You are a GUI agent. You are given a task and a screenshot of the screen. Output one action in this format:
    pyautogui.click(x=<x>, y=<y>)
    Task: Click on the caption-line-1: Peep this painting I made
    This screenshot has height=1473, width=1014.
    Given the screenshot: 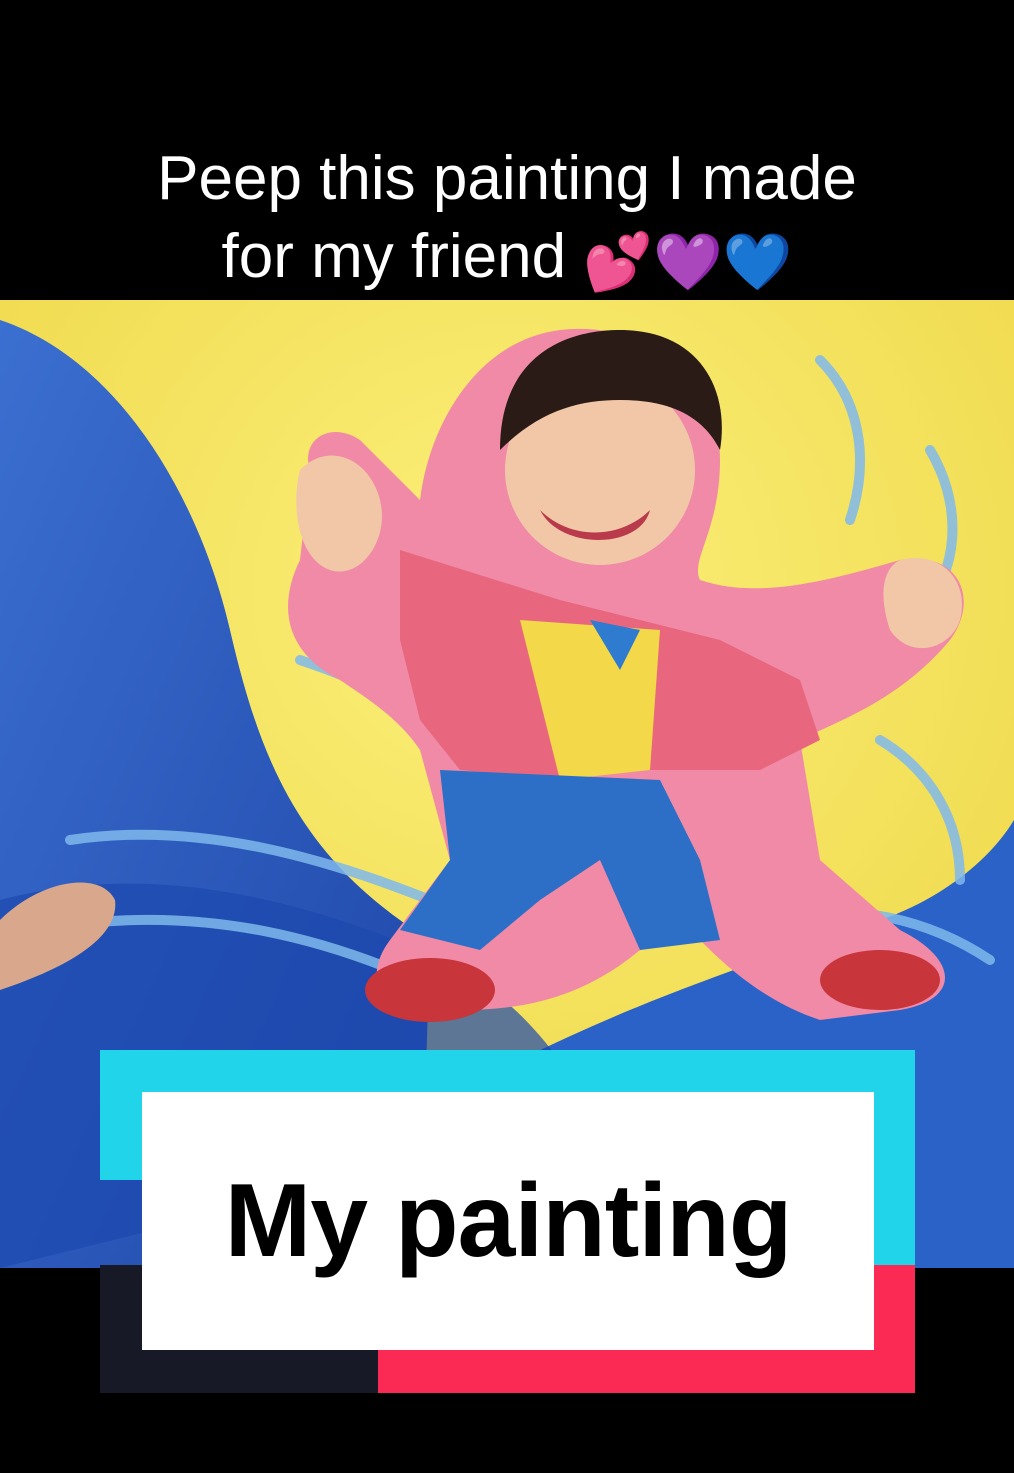 What is the action you would take?
    pyautogui.click(x=507, y=178)
    